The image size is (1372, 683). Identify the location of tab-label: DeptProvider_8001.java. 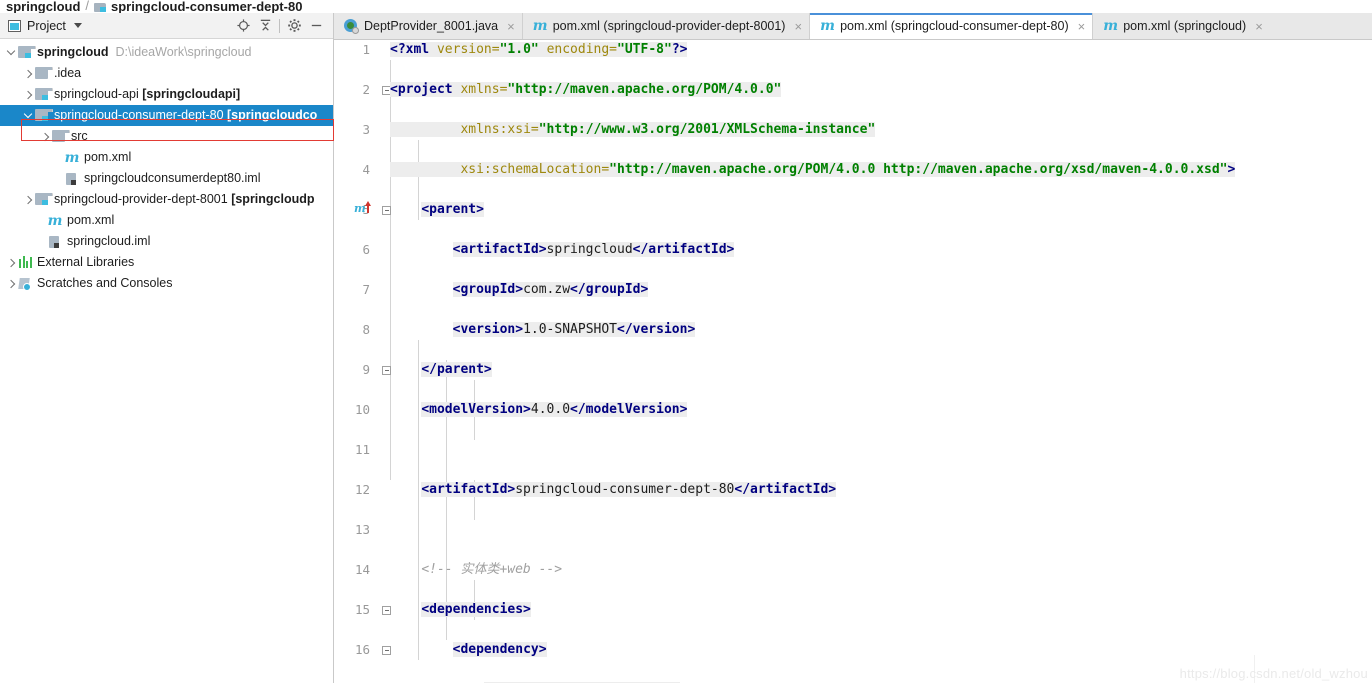
(431, 26).